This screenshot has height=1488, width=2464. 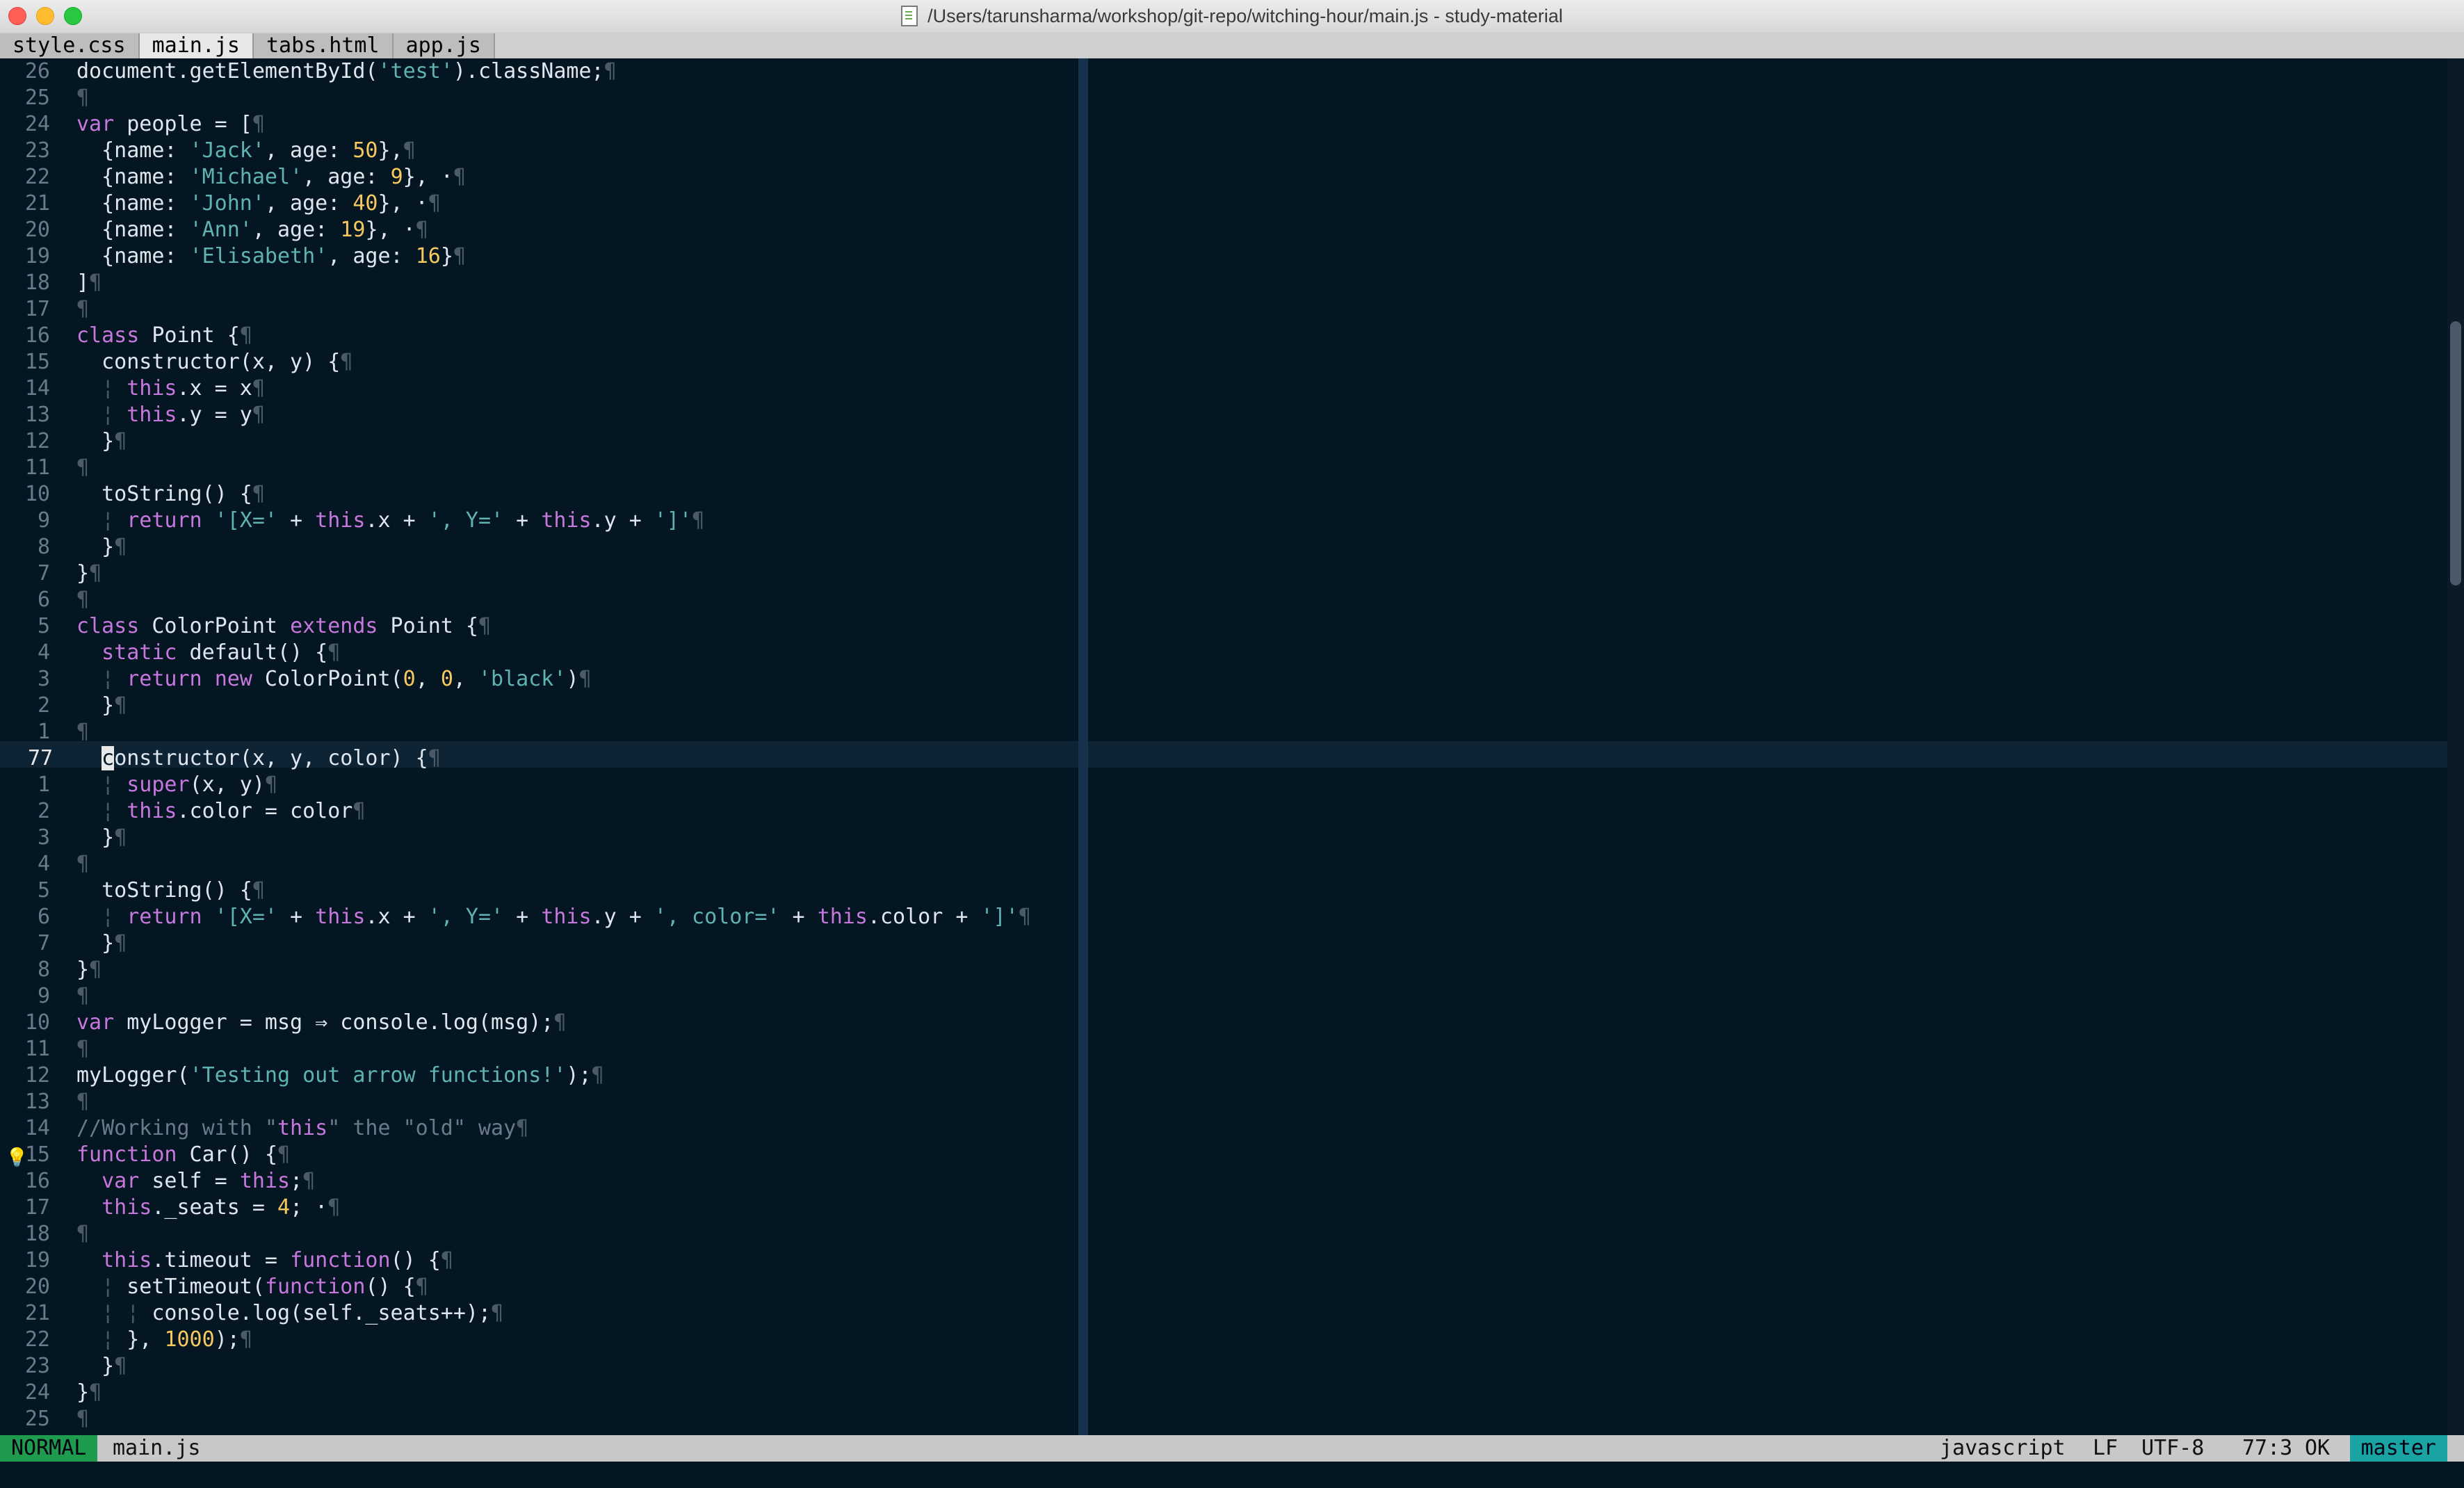 I want to click on code-line: 5 class ColorPoint extends Point {¶, so click(x=245, y=626).